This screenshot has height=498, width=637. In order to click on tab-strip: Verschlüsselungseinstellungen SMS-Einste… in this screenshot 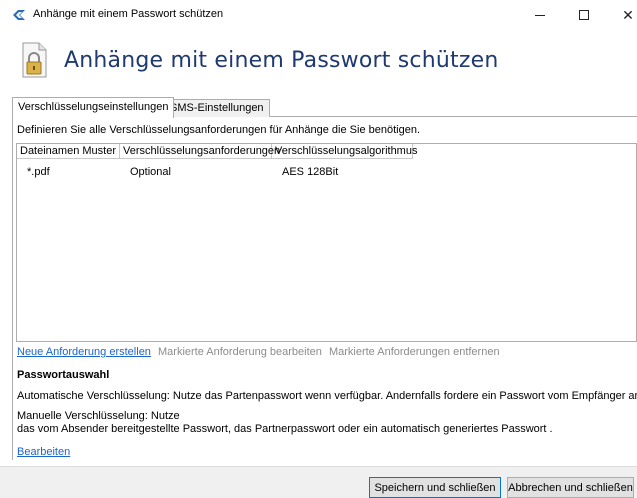, I will do `click(324, 107)`.